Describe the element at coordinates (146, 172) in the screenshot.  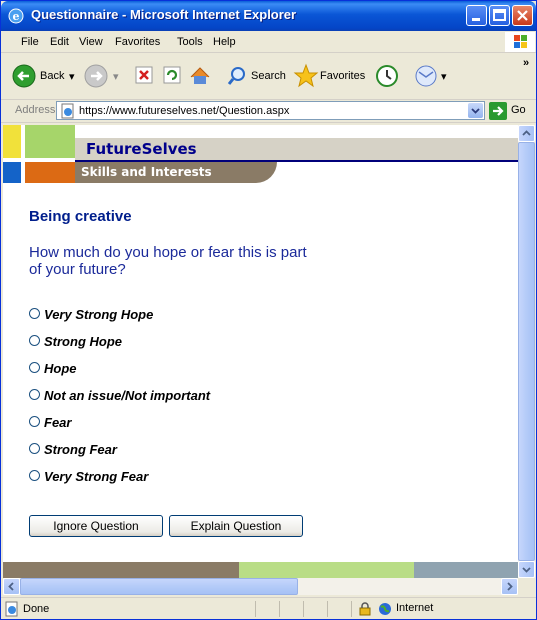
I see `header-subtitle: Skills and Interests` at that location.